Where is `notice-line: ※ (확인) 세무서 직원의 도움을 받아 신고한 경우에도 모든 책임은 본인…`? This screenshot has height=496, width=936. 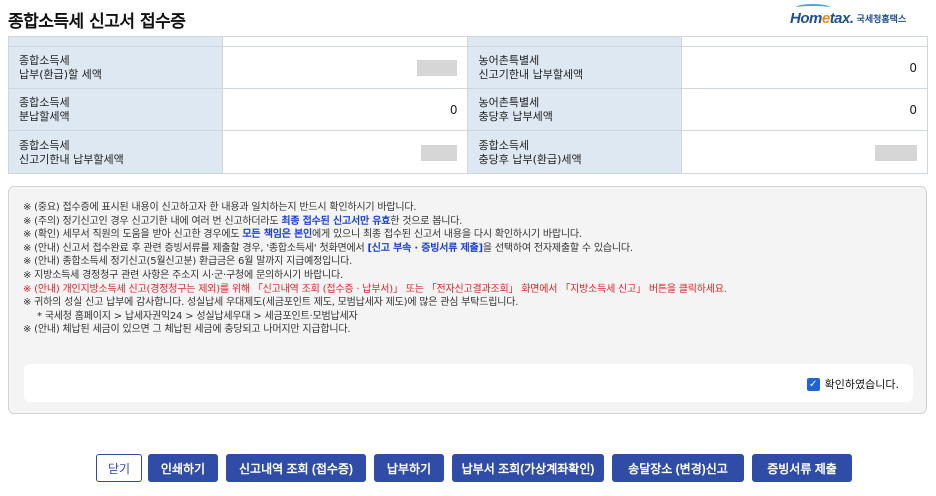
notice-line: ※ (확인) 세무서 직원의 도움을 받아 신고한 경우에도 모든 책임은 본인… is located at coordinates (302, 235).